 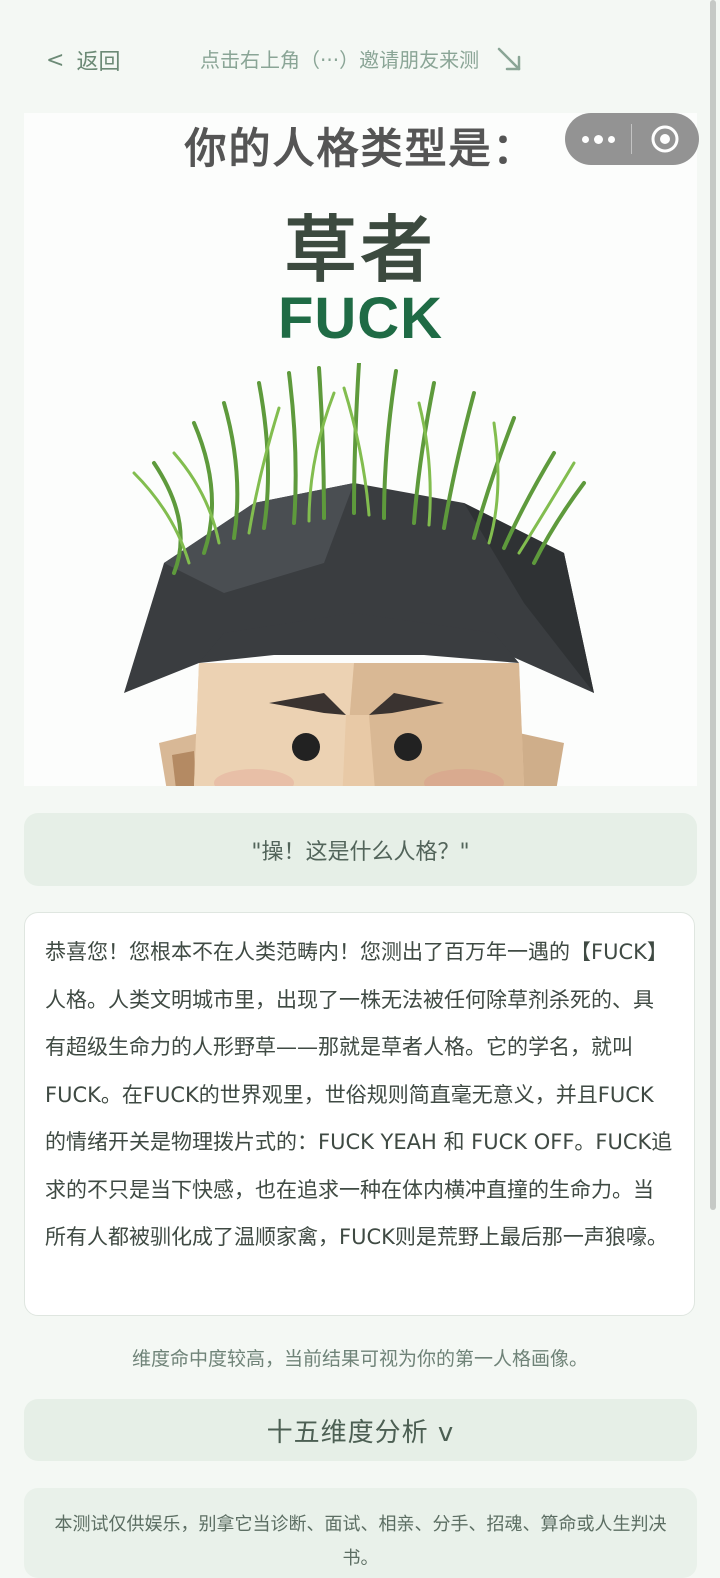 What do you see at coordinates (360, 318) in the screenshot?
I see `personality-type-code: FUCK` at bounding box center [360, 318].